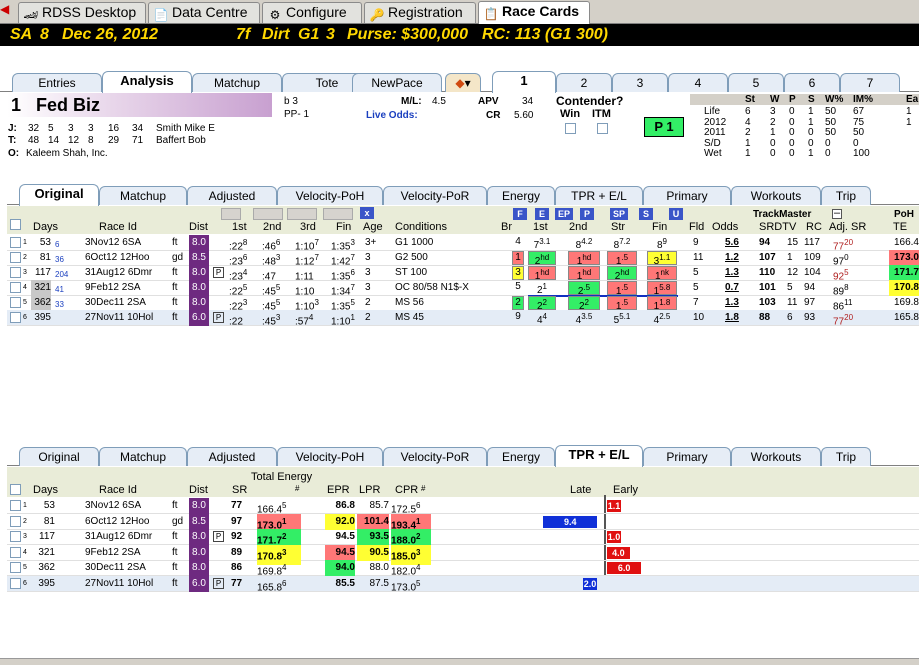  What do you see at coordinates (584, 82) in the screenshot?
I see `horse-tab-2: 2` at bounding box center [584, 82].